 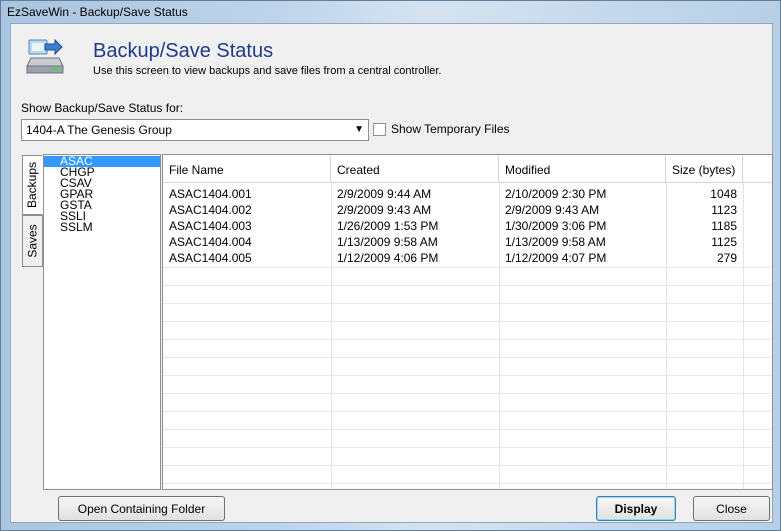 What do you see at coordinates (141, 508) in the screenshot?
I see `open-containing-folder-button: Open Containing Folder` at bounding box center [141, 508].